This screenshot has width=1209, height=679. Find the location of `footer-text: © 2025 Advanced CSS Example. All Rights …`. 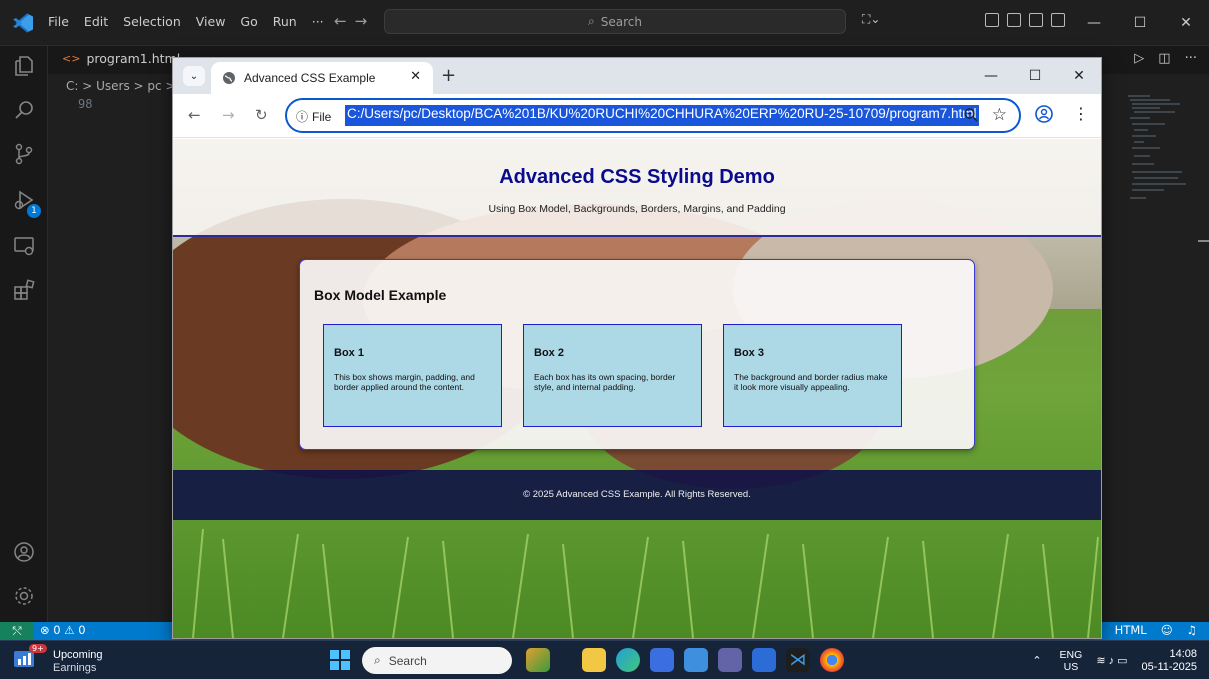

footer-text: © 2025 Advanced CSS Example. All Rights … is located at coordinates (637, 494).